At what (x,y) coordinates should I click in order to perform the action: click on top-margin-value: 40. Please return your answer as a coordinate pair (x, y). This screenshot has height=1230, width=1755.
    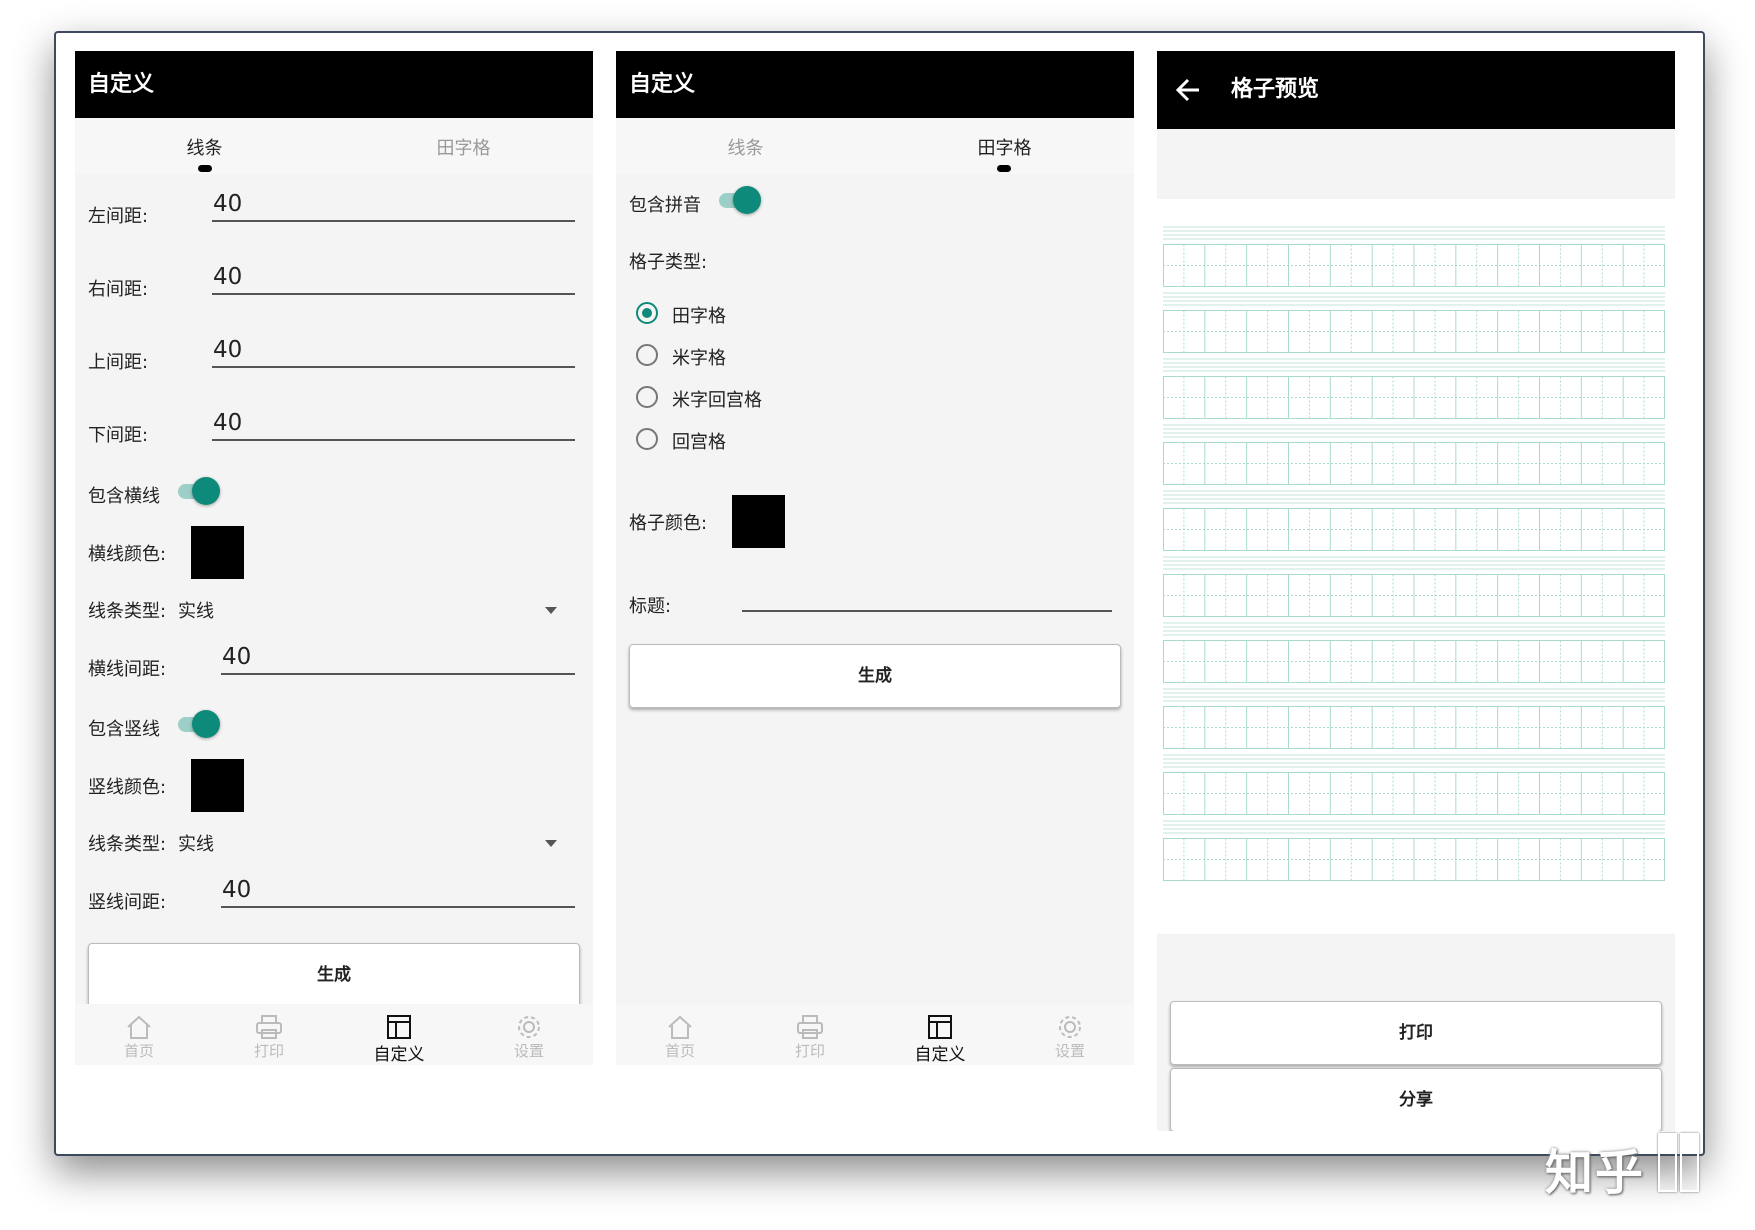
    Looking at the image, I should click on (228, 350).